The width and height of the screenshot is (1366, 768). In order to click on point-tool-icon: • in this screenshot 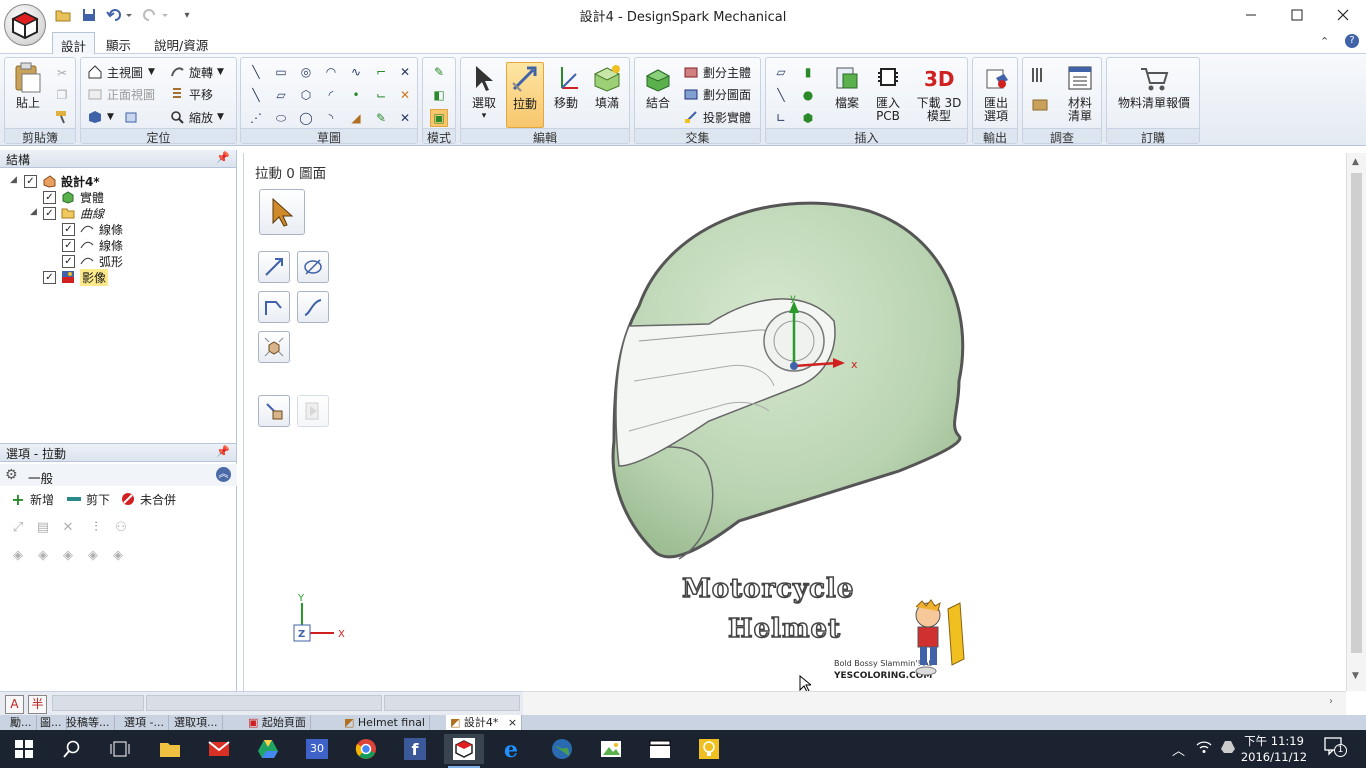, I will do `click(356, 95)`.